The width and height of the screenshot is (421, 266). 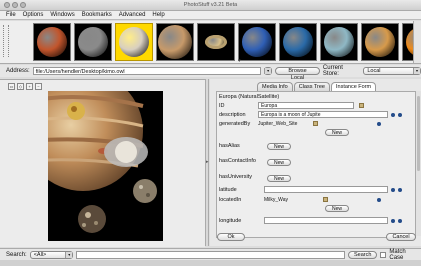 I want to click on tab-media-info: Media Info, so click(x=275, y=86).